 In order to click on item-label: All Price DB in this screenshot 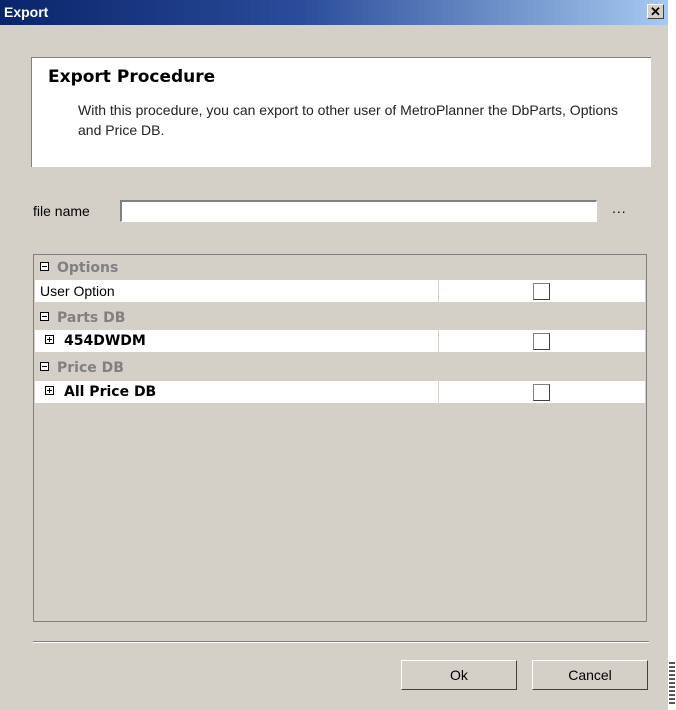, I will do `click(110, 392)`.